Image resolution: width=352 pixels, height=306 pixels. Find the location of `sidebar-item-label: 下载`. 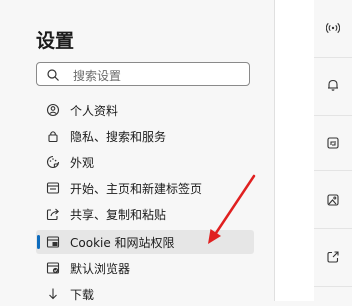

sidebar-item-label: 下载 is located at coordinates (82, 294).